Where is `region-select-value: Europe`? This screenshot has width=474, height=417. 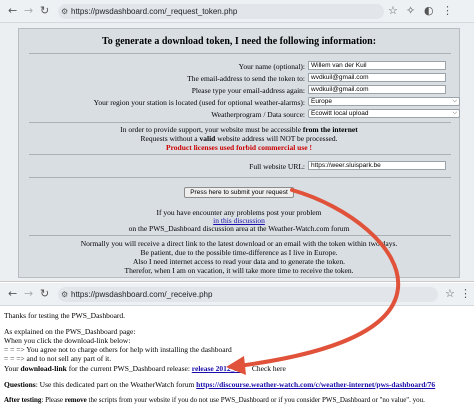 region-select-value: Europe is located at coordinates (321, 101).